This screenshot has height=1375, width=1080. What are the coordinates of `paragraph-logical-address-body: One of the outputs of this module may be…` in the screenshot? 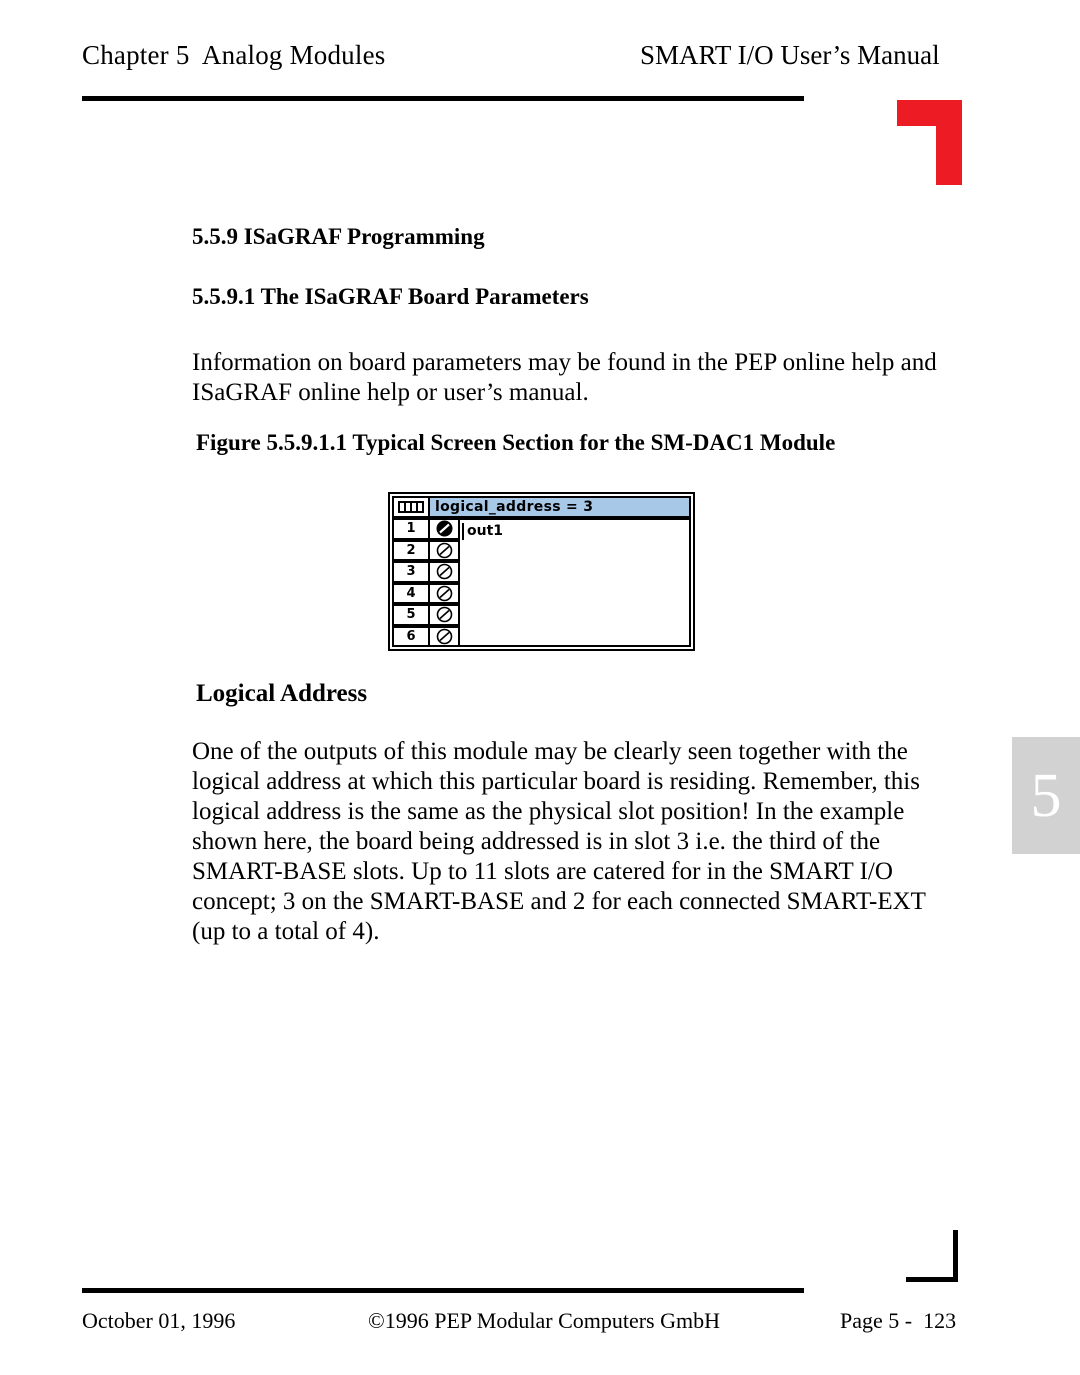 It's located at (559, 841).